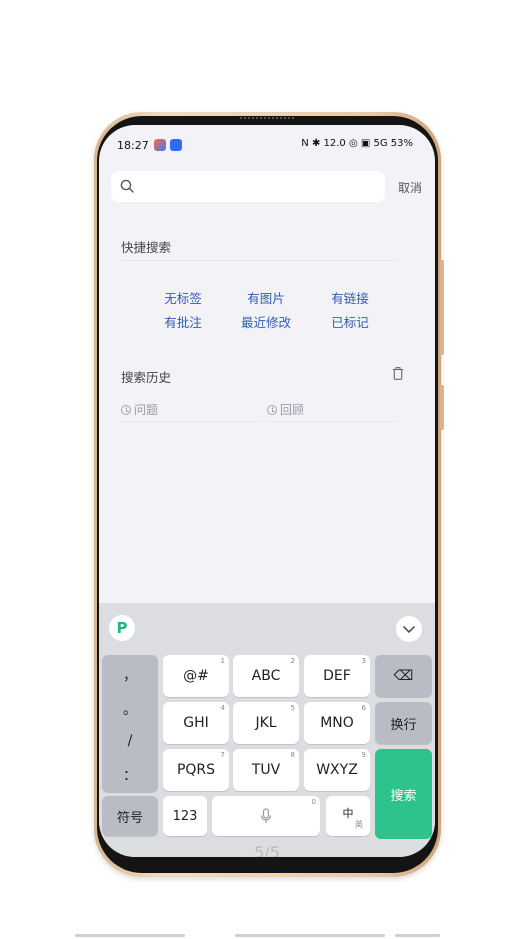 The image size is (528, 939). What do you see at coordinates (130, 724) in the screenshot?
I see `punctuation-column: ， 。 / ：` at bounding box center [130, 724].